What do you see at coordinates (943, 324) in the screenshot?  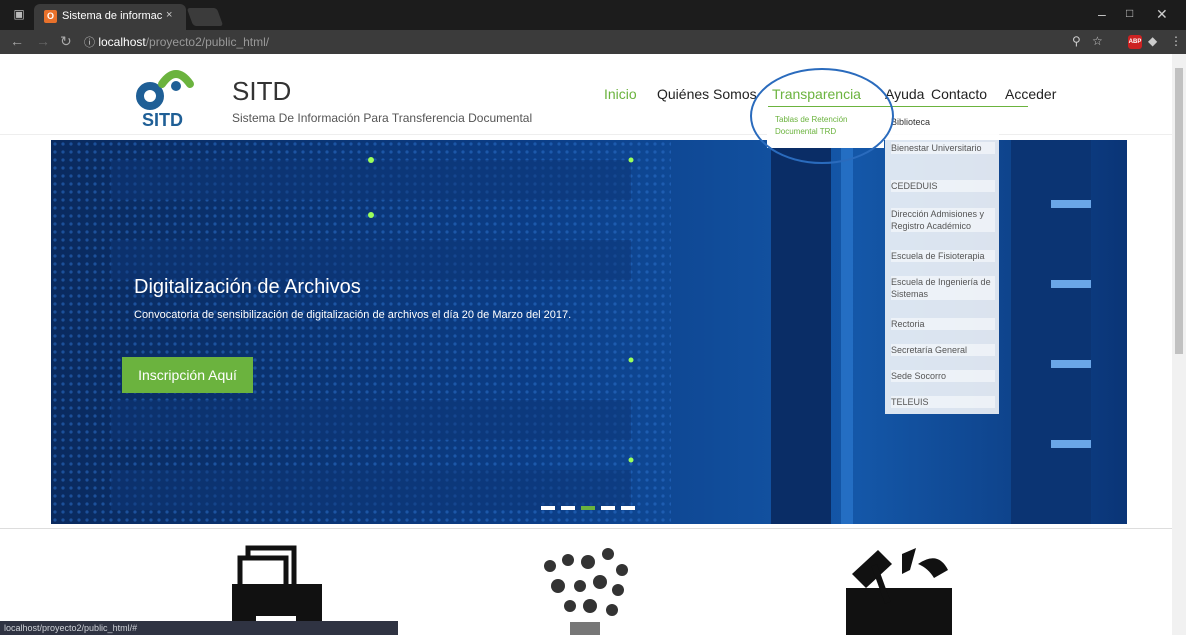 I see `submenu-item-rectoria: Rectoria` at bounding box center [943, 324].